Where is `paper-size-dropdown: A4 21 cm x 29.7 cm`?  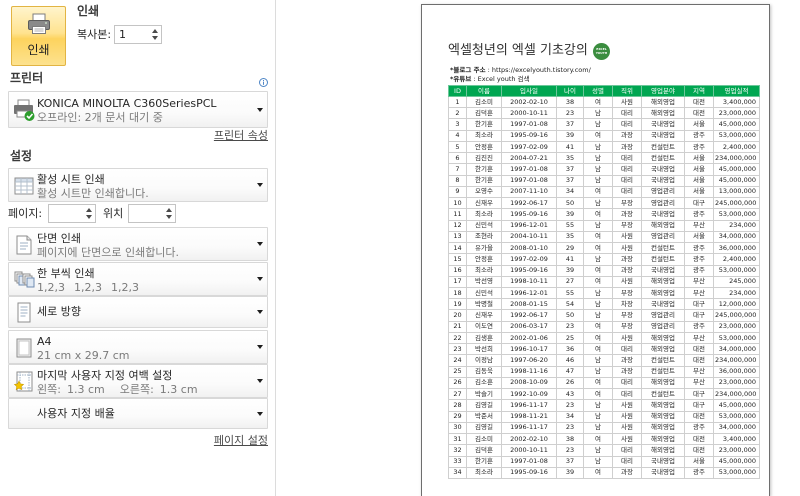
paper-size-dropdown: A4 21 cm x 29.7 cm is located at coordinates (138, 347).